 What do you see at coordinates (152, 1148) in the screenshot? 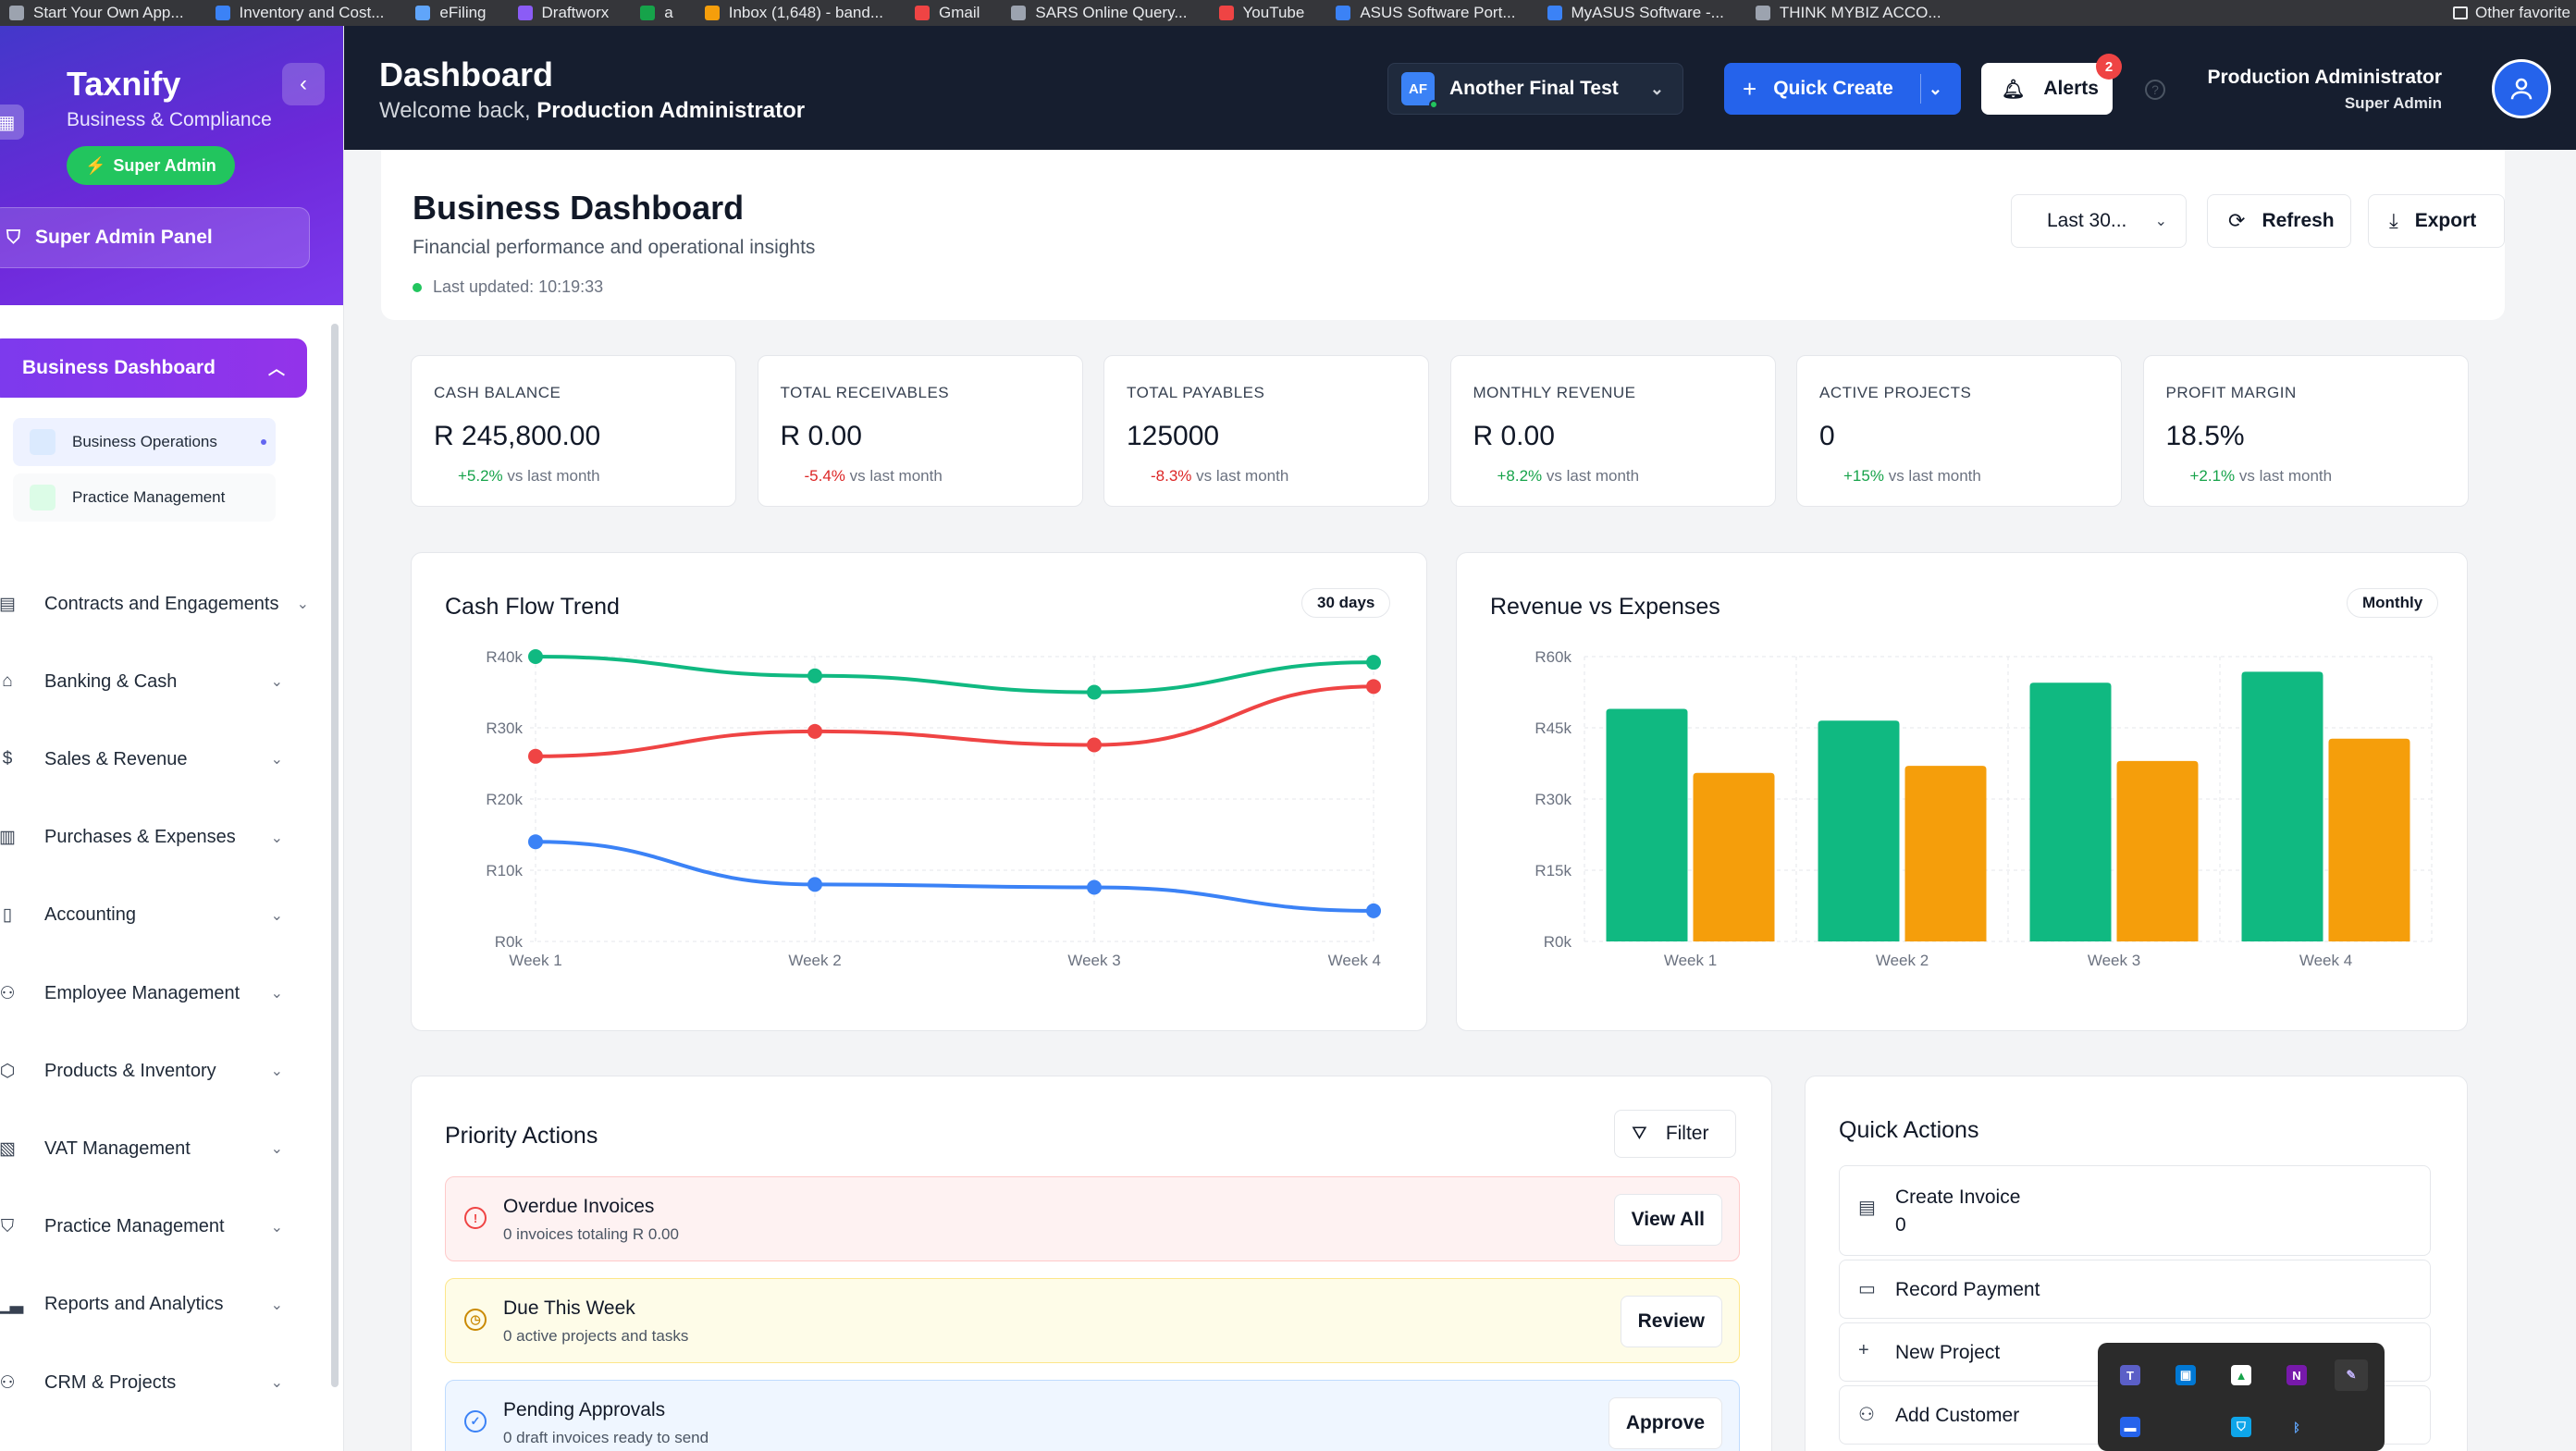
I see `sidebar-item: ▧ VAT Management ⌄` at bounding box center [152, 1148].